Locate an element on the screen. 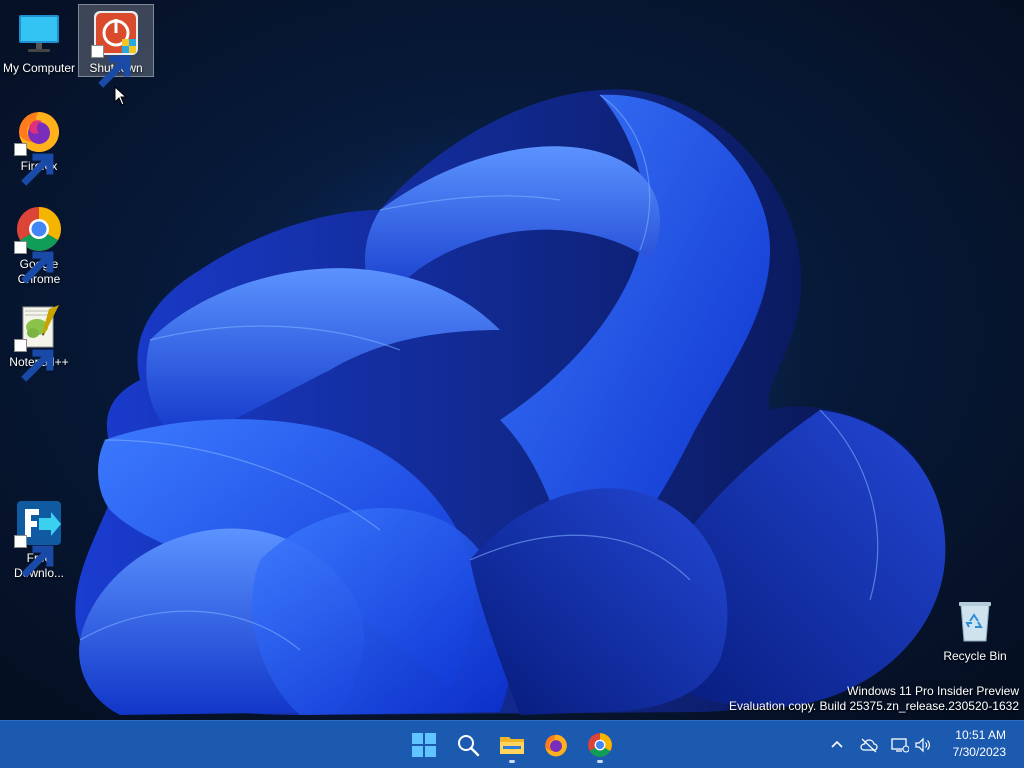 This screenshot has height=768, width=1024. volume-tray-button is located at coordinates (923, 745).